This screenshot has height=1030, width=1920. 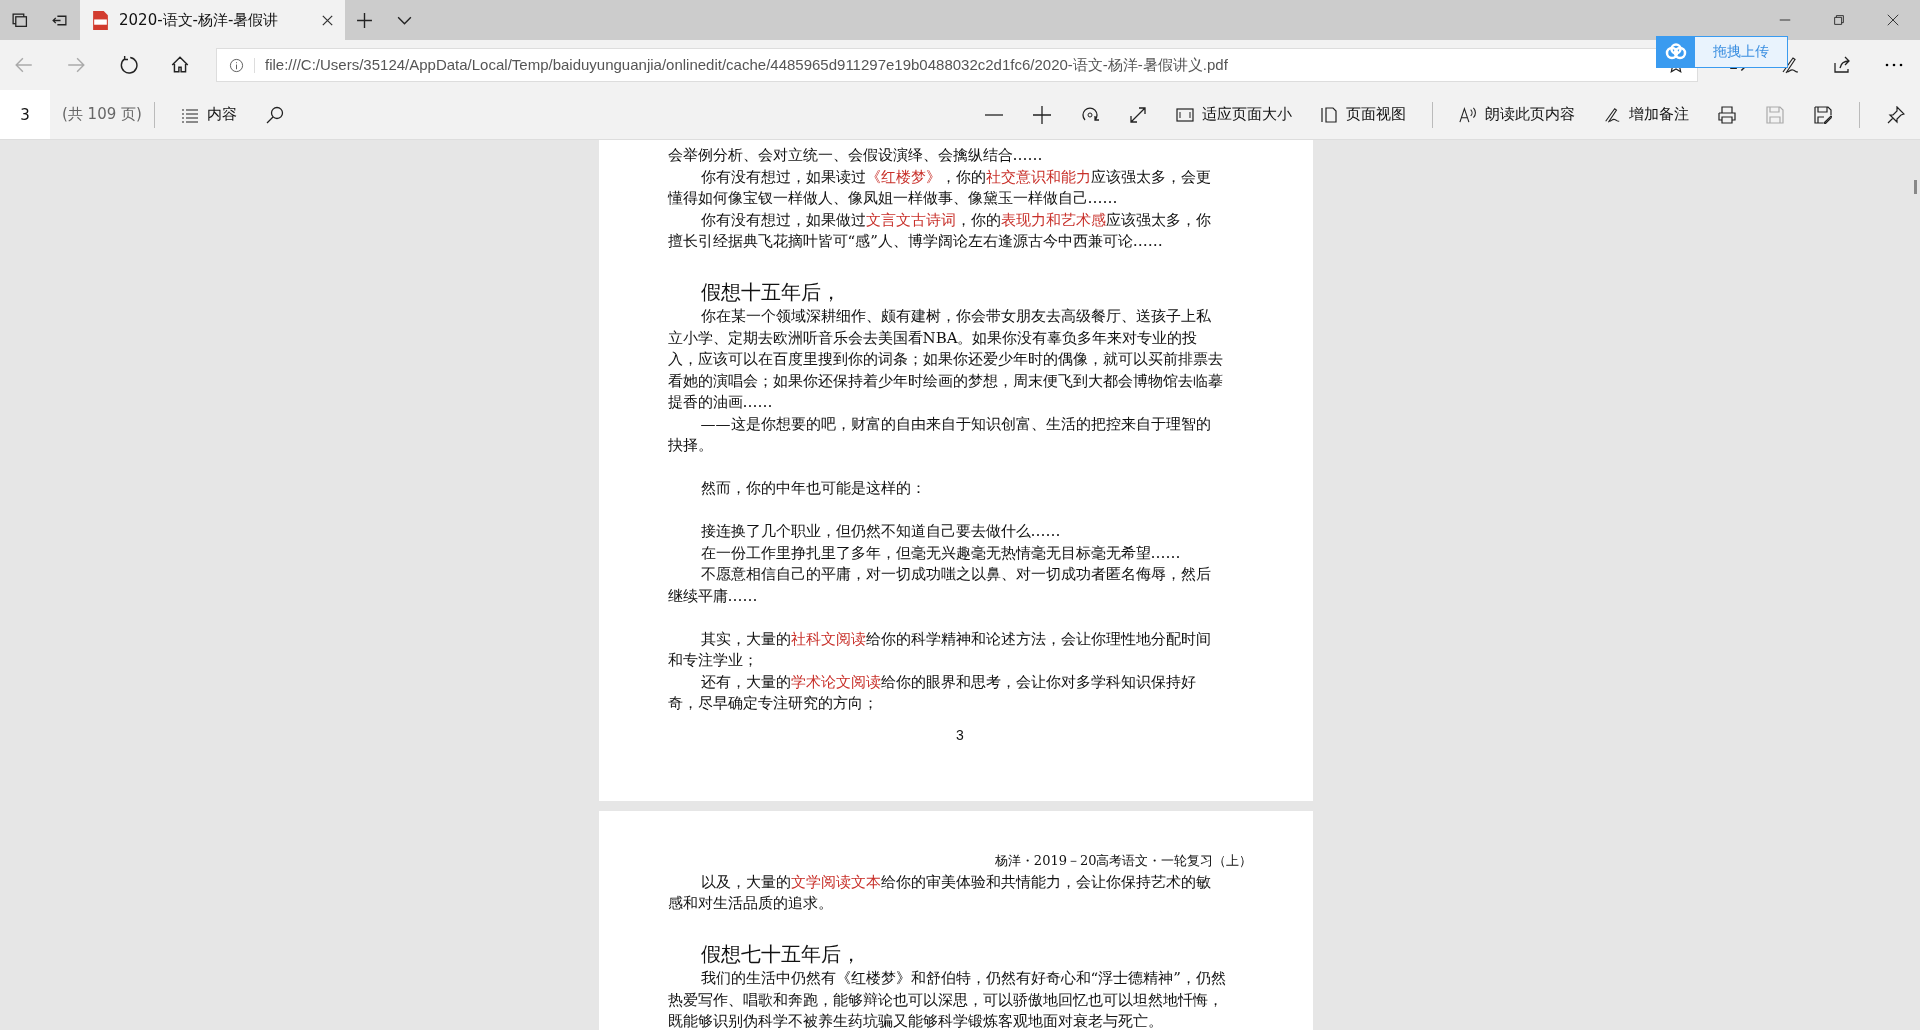 What do you see at coordinates (690, 445) in the screenshot?
I see `text-line: 抉择。` at bounding box center [690, 445].